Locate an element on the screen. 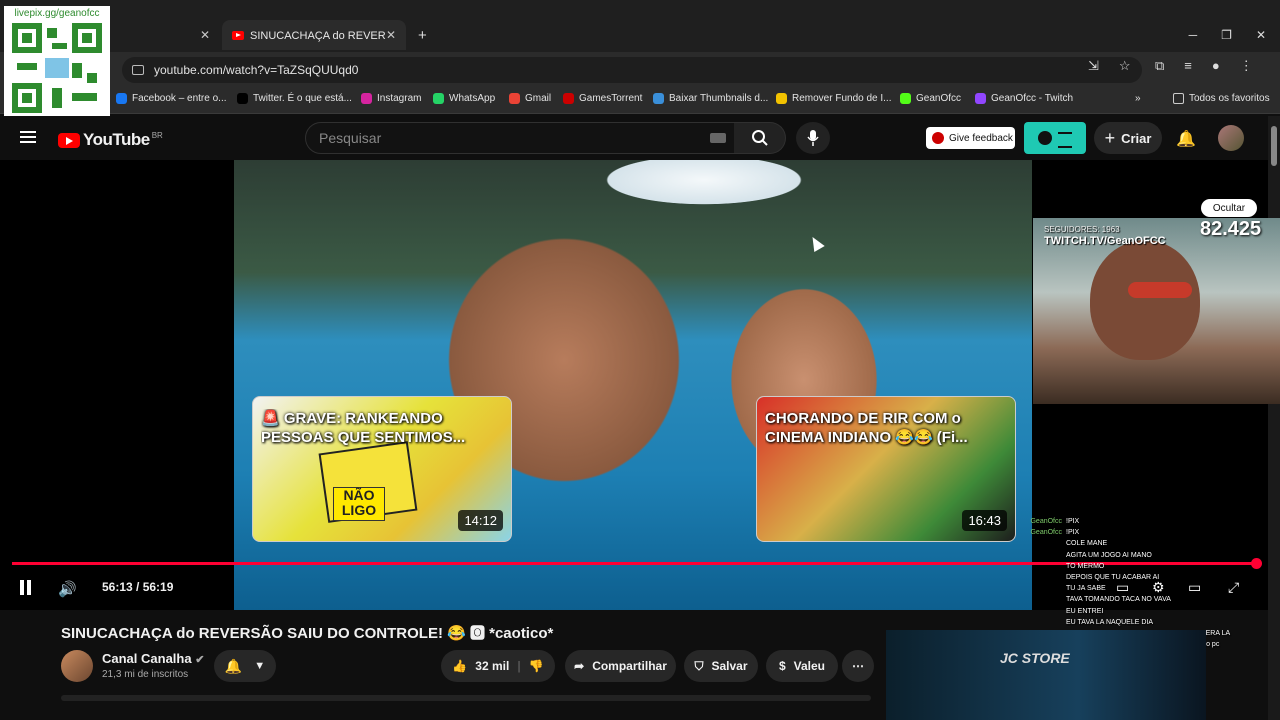  hamburger-menu-icon is located at coordinates (28, 137).